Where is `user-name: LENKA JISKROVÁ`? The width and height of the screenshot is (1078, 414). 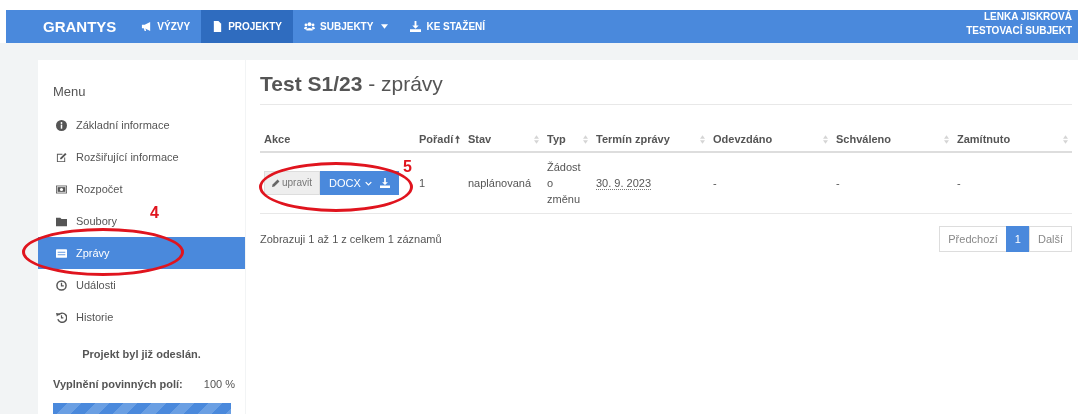
user-name: LENKA JISKROVÁ is located at coordinates (1028, 16).